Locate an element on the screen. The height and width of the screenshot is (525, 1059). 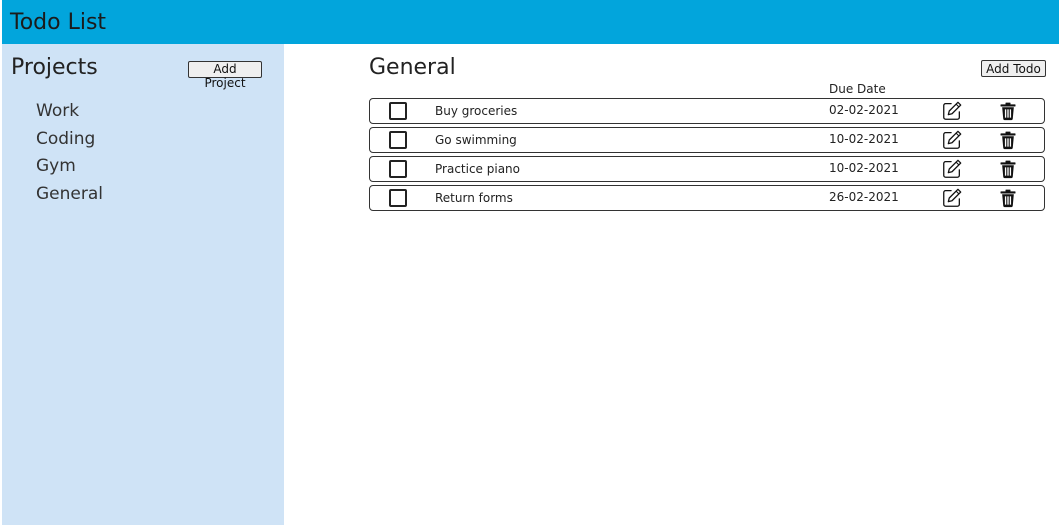
add-project-button: Add Project is located at coordinates (225, 75).